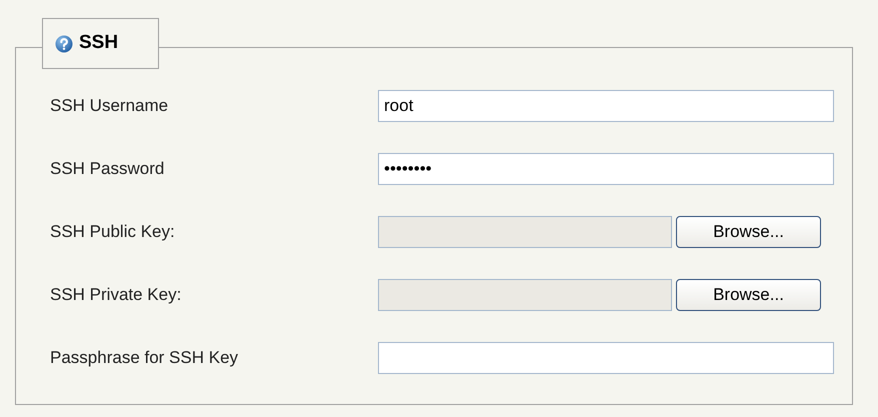  Describe the element at coordinates (110, 106) in the screenshot. I see `field-label: SSH Username` at that location.